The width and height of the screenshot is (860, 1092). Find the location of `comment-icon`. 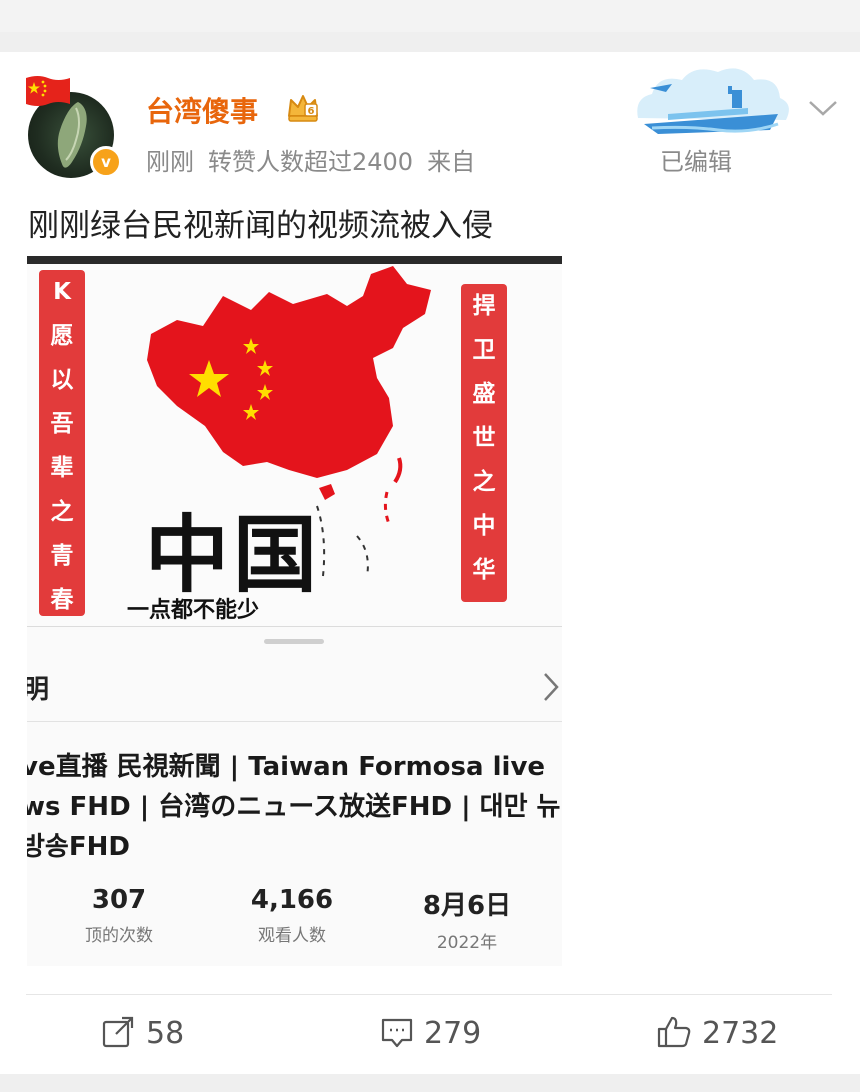

comment-icon is located at coordinates (397, 1032).